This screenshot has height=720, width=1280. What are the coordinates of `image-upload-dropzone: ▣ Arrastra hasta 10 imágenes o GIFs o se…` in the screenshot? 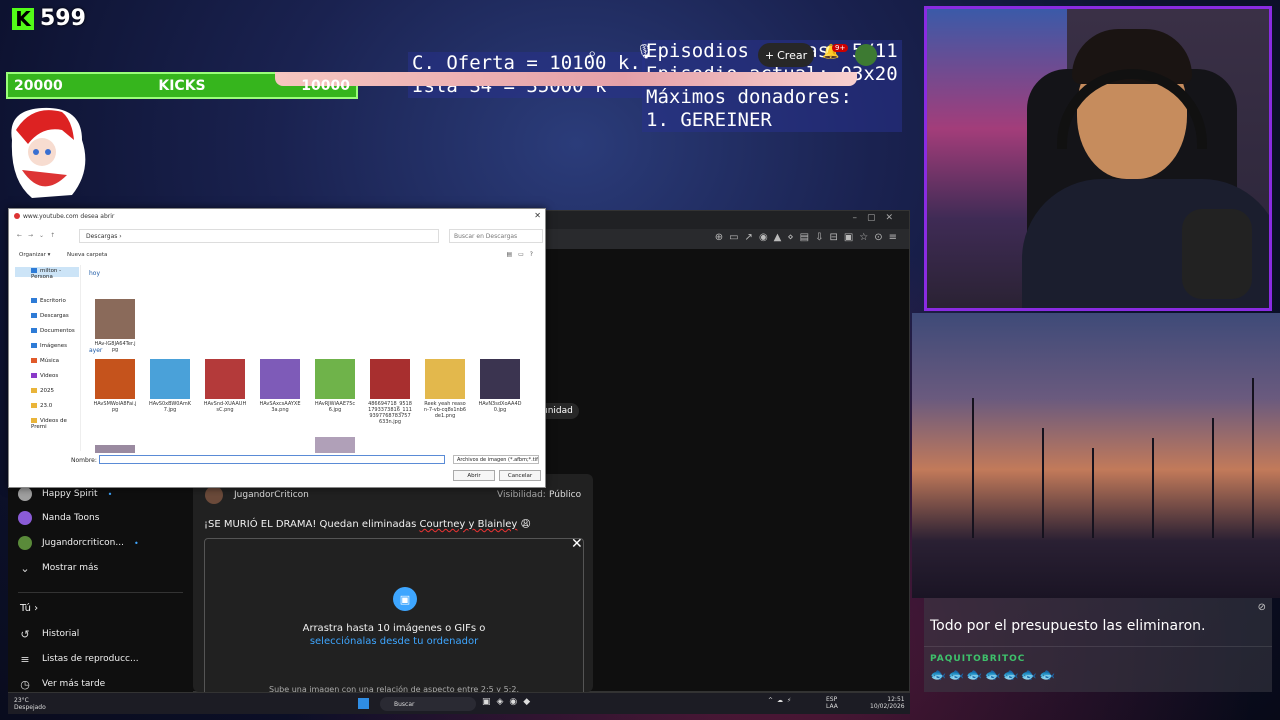 It's located at (394, 618).